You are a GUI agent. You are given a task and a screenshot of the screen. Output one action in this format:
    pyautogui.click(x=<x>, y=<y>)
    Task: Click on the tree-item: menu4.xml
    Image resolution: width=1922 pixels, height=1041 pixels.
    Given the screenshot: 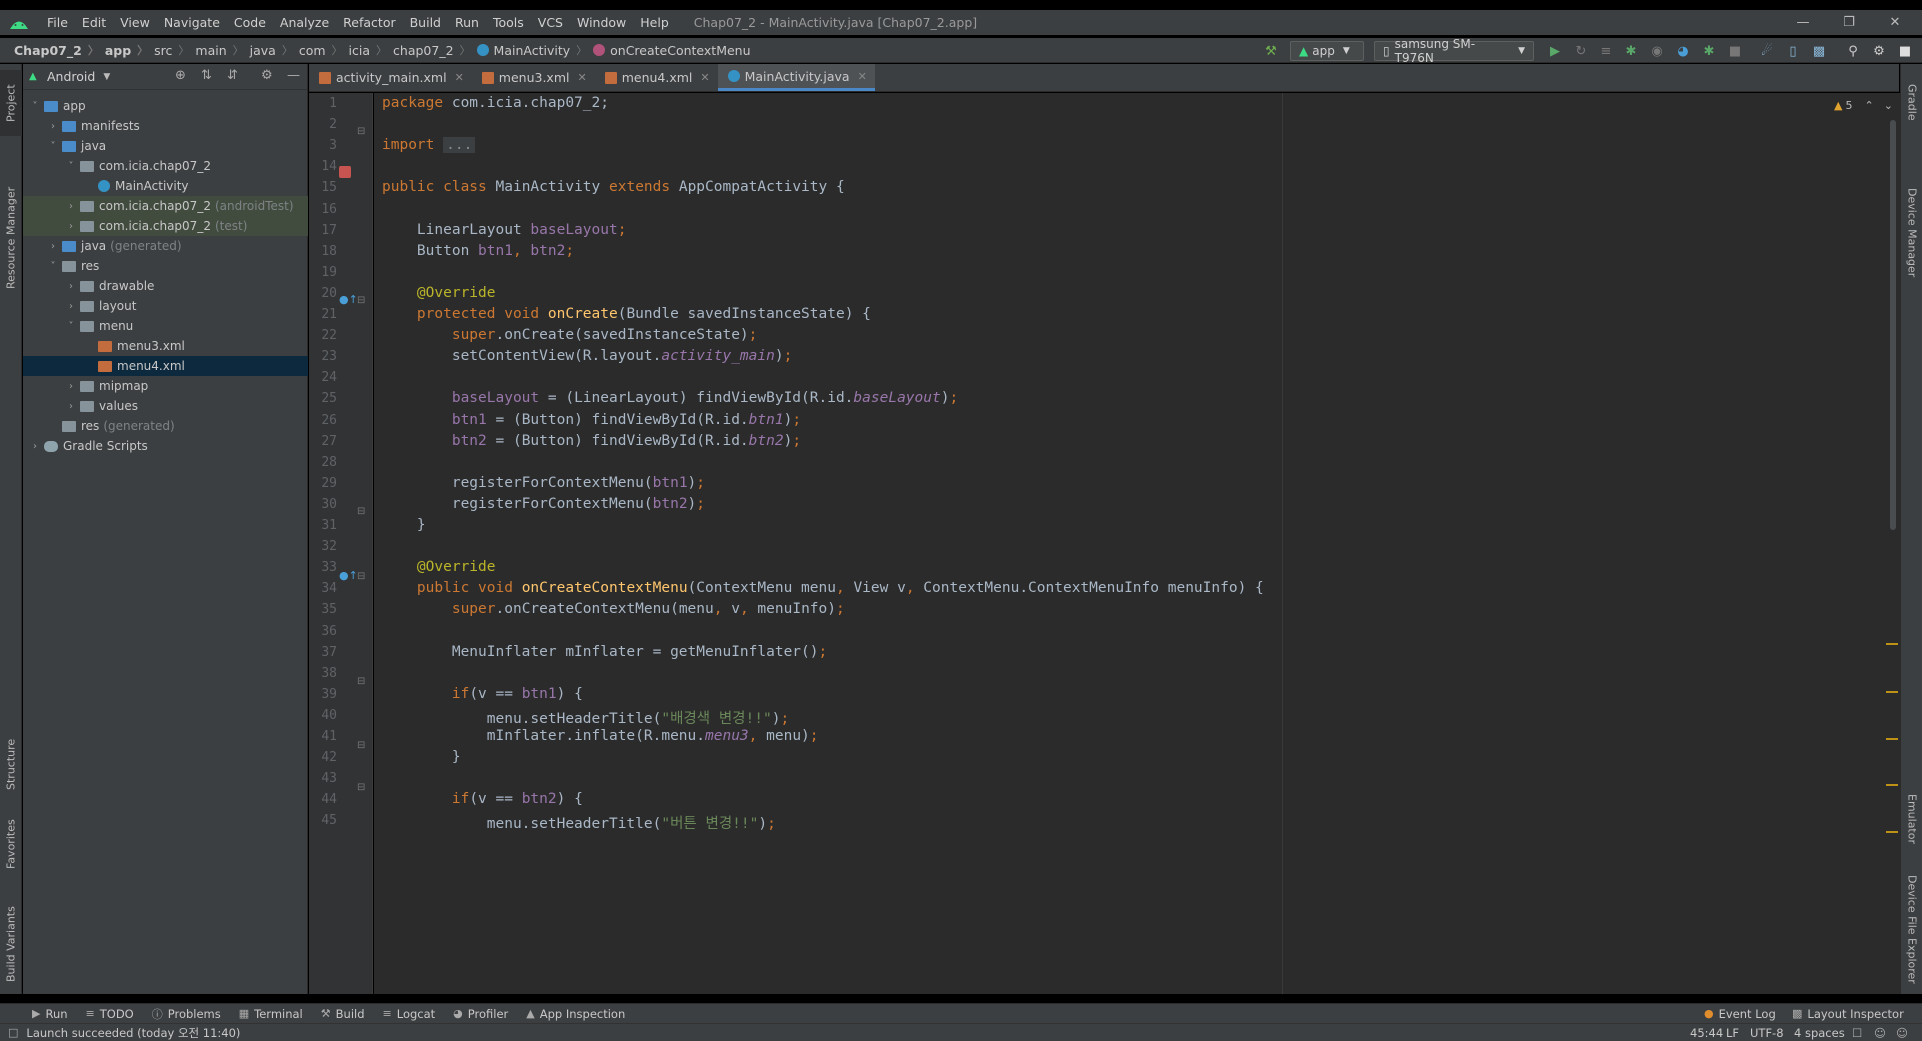 What is the action you would take?
    pyautogui.click(x=165, y=366)
    